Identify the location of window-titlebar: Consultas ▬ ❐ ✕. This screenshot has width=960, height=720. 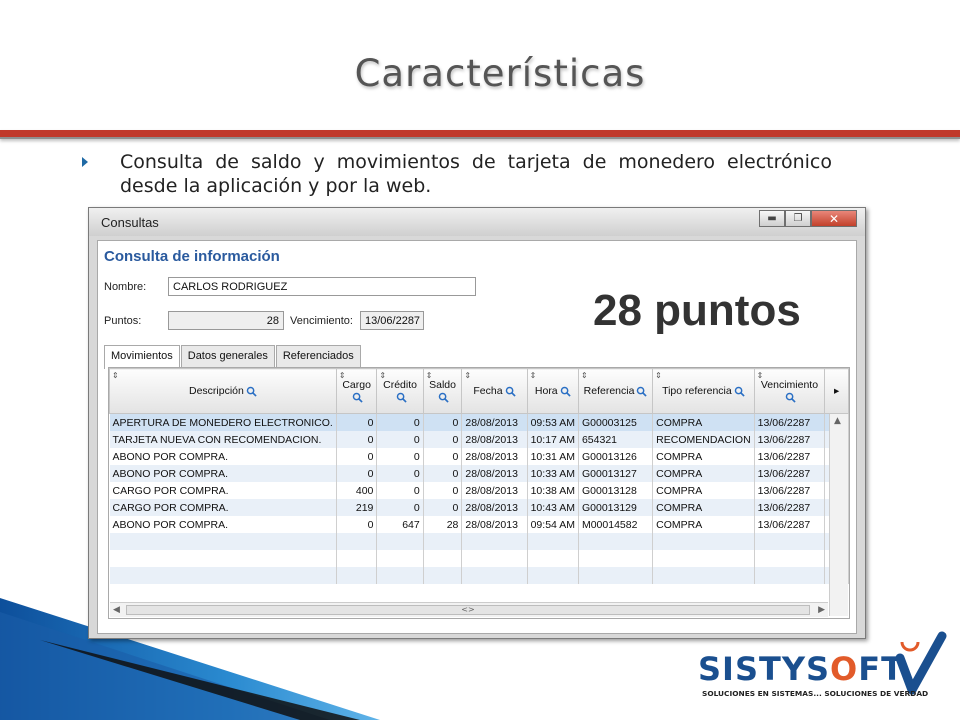
(477, 222).